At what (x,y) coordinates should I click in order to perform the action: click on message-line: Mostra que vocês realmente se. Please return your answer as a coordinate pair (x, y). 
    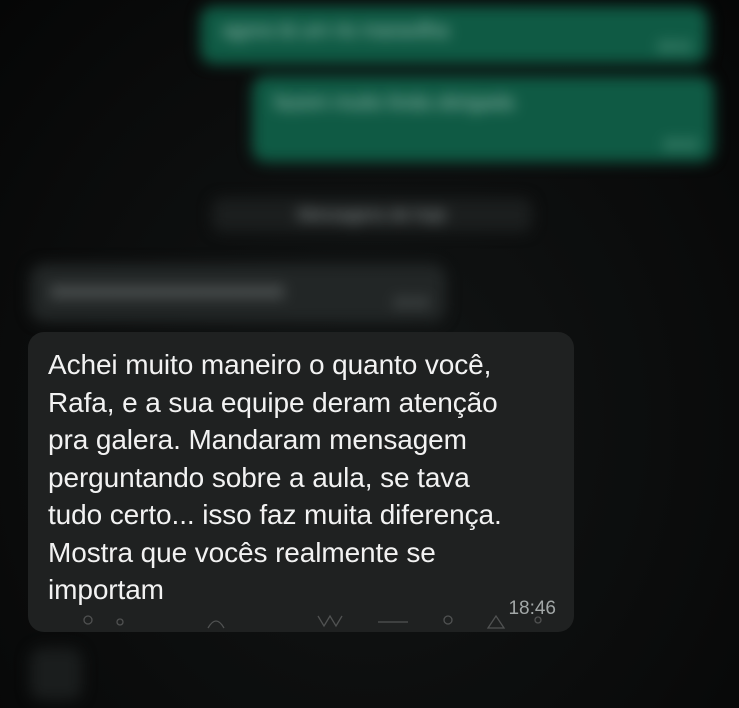
    Looking at the image, I should click on (242, 552).